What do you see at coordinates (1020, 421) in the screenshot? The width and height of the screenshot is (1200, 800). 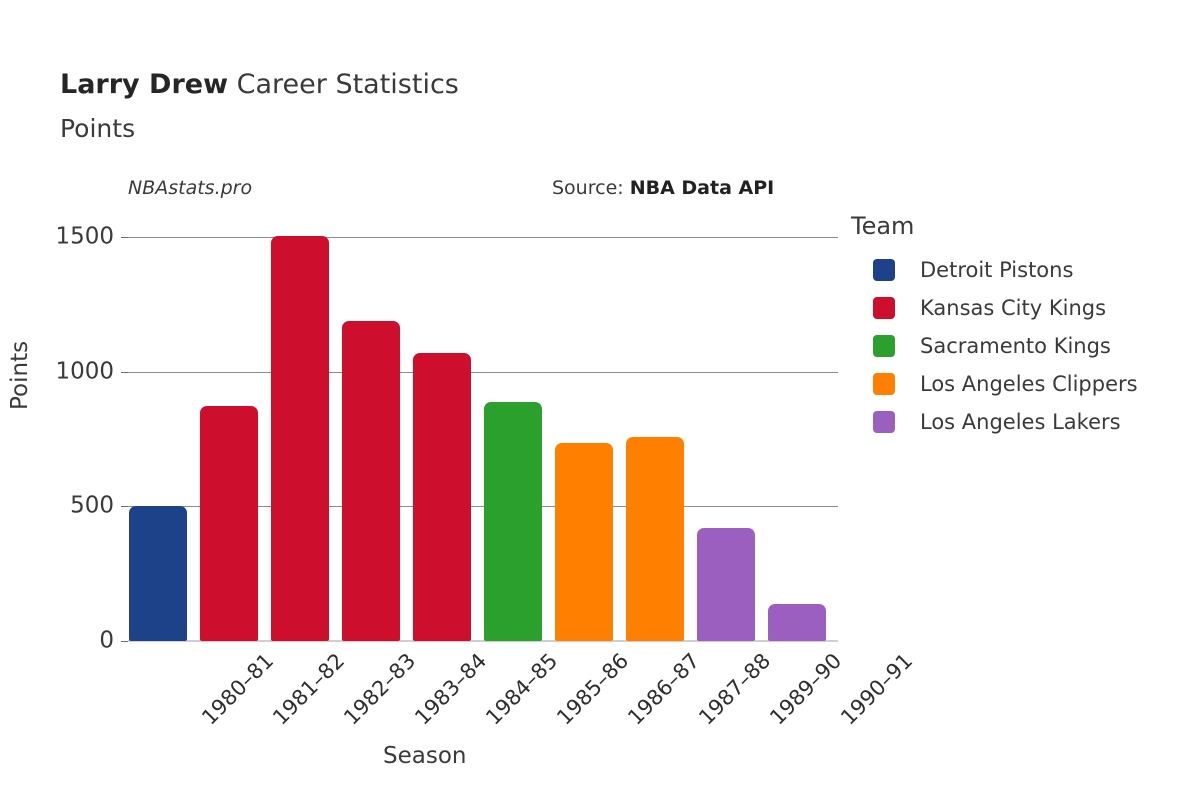 I see `legend-item-label: Los Angeles Lakers` at bounding box center [1020, 421].